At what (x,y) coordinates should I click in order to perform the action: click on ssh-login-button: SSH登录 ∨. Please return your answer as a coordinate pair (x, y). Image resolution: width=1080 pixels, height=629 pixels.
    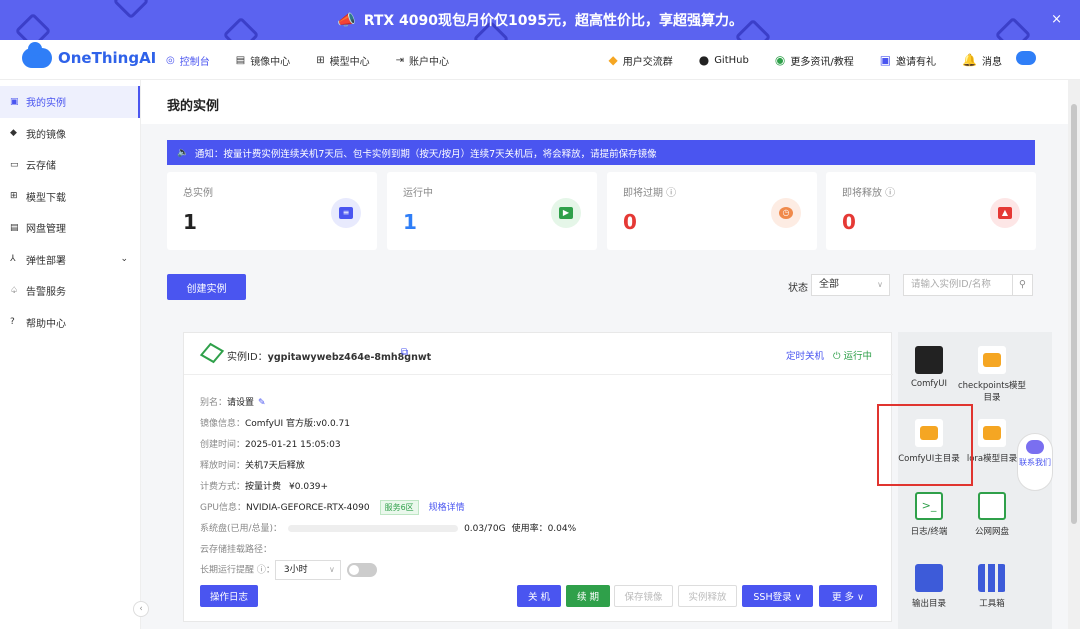
    Looking at the image, I should click on (777, 596).